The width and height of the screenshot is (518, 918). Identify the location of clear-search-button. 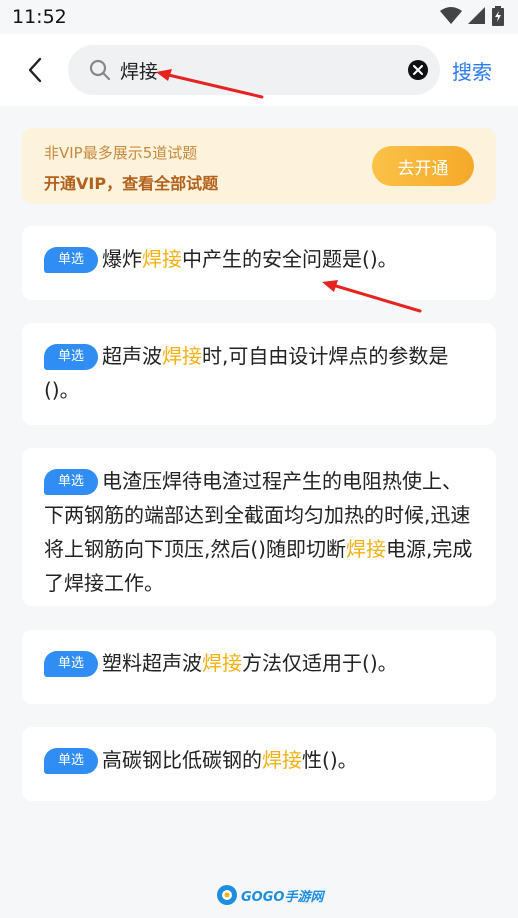
(418, 70).